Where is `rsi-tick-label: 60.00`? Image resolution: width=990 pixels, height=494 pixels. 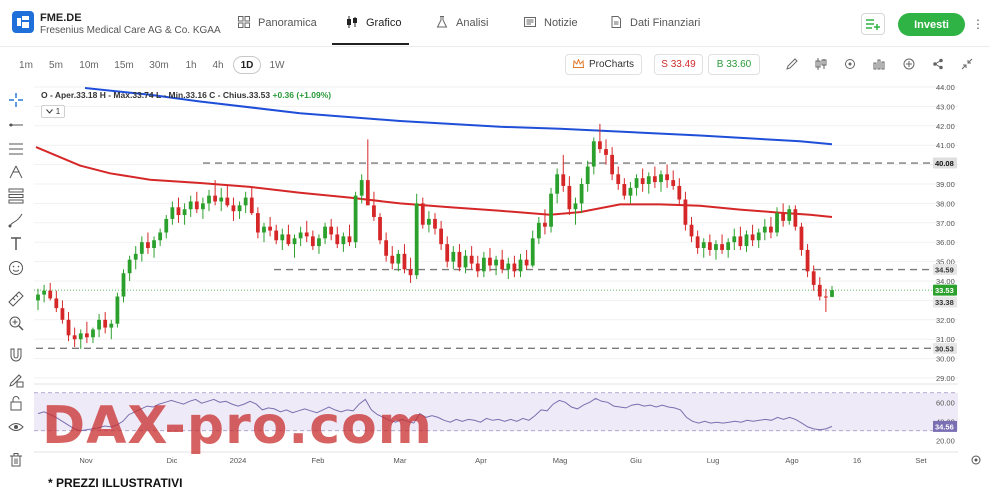 rsi-tick-label: 60.00 is located at coordinates (945, 402).